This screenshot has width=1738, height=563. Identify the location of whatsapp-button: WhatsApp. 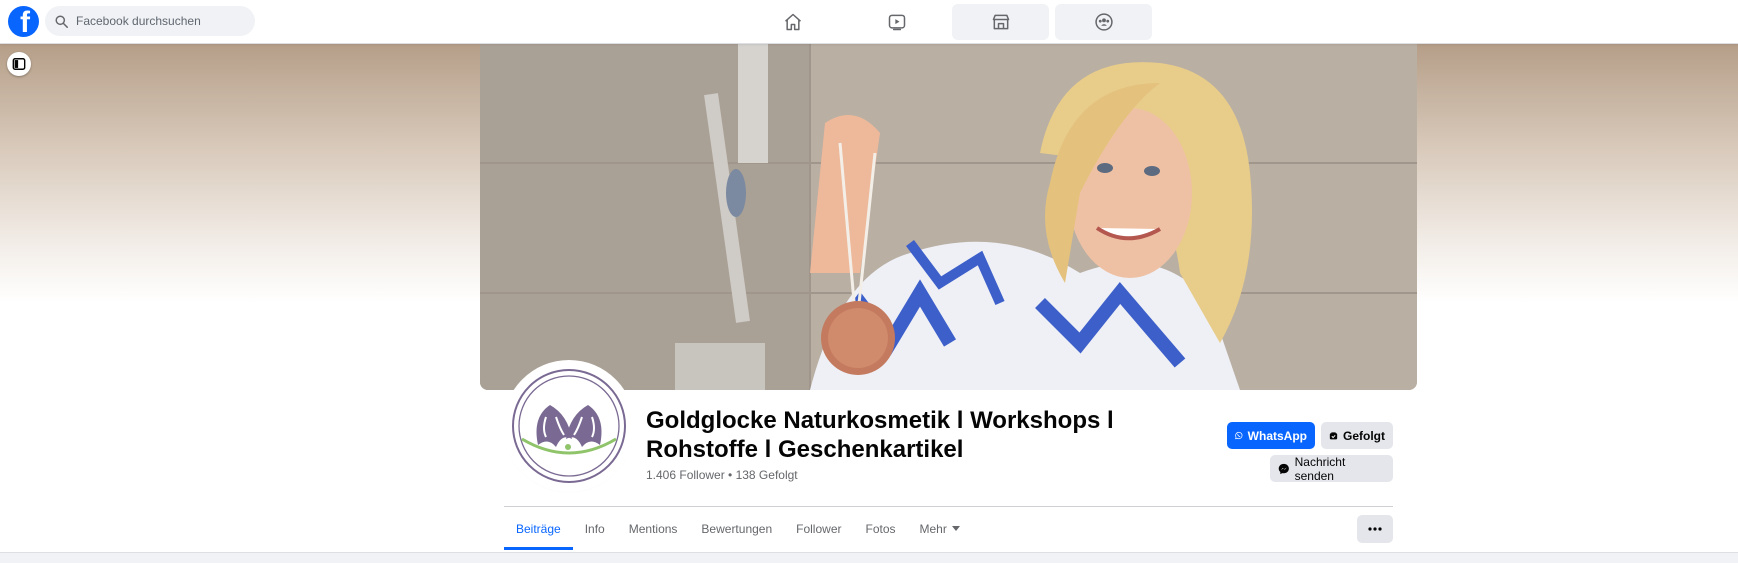
(1271, 435).